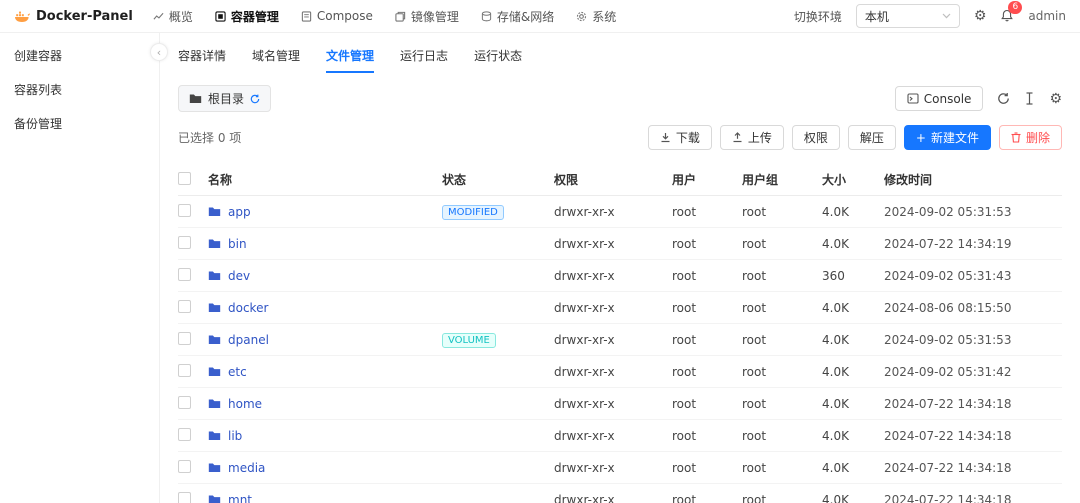  I want to click on file-name-link: dev, so click(239, 276).